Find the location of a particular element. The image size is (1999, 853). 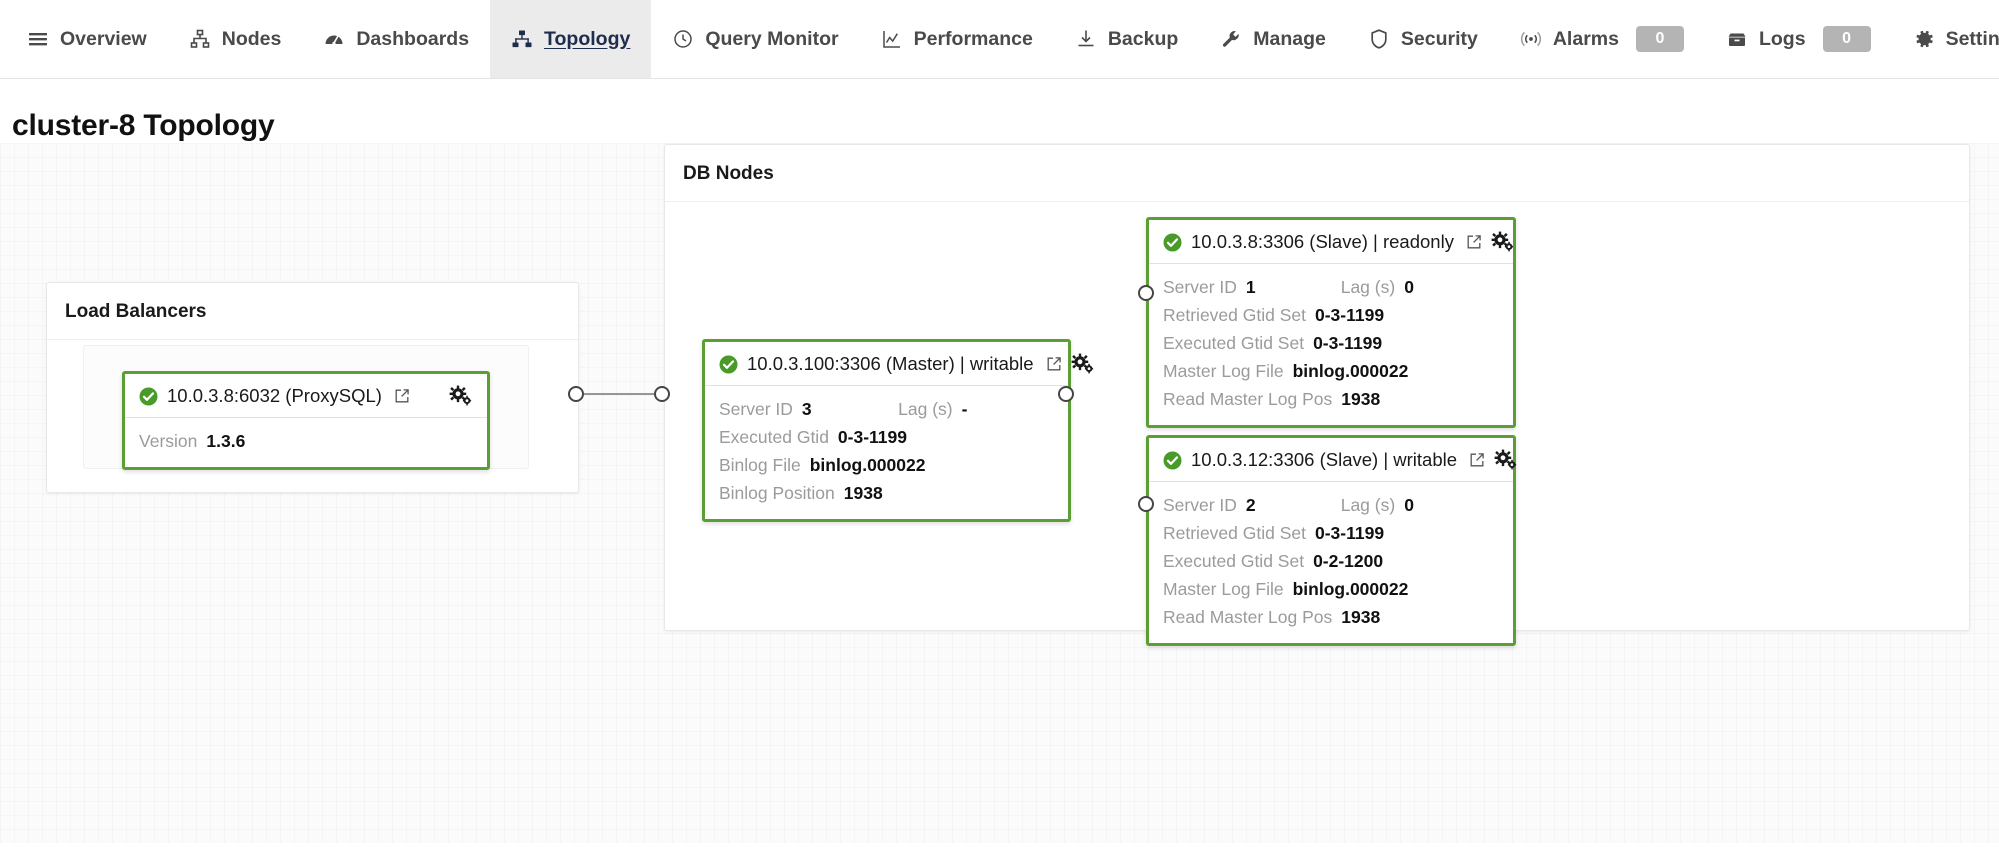

nav-item-backup: Backup is located at coordinates (1126, 39).